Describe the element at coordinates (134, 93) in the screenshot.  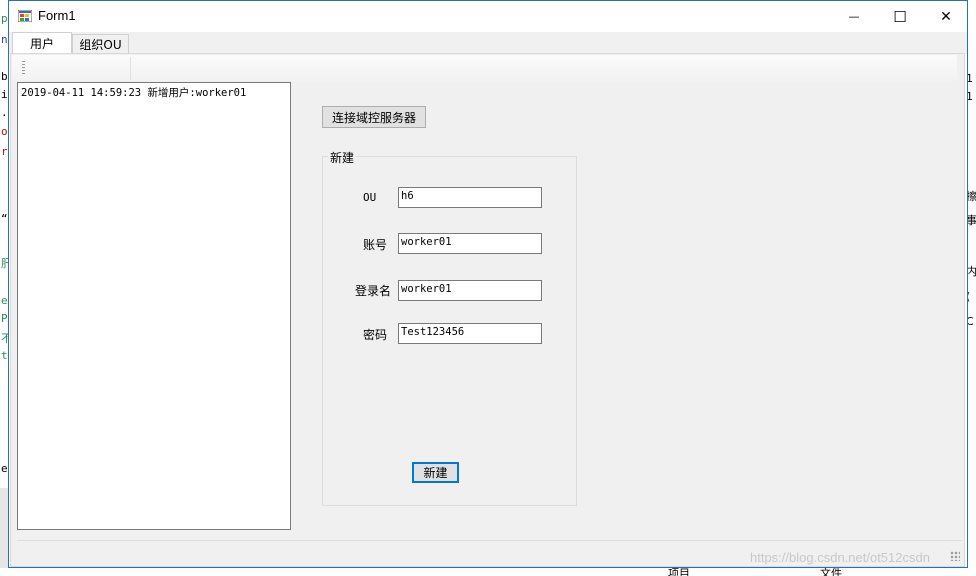
I see `log-line: 2019-04-11 14:59:23 新增用户:worker01` at that location.